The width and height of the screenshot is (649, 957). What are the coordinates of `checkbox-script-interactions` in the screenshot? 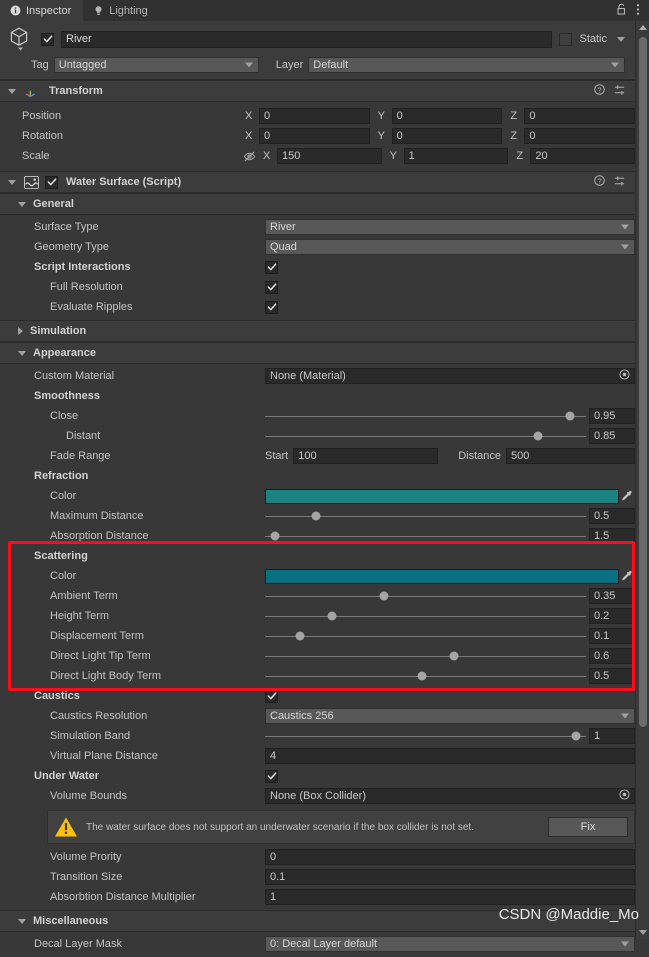 It's located at (271, 267).